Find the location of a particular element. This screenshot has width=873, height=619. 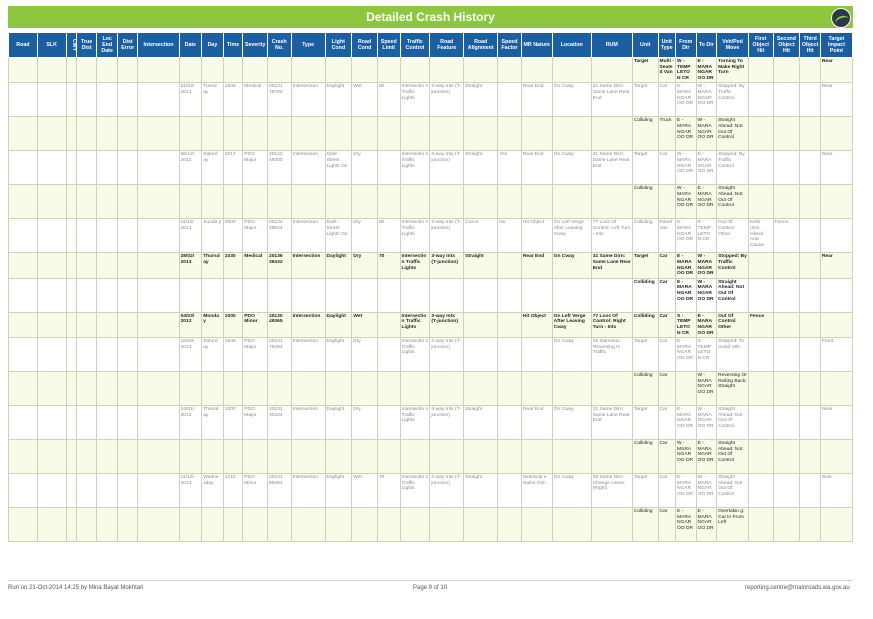

table-cell: Stopped: To Avoid Veh is located at coordinates (732, 355).